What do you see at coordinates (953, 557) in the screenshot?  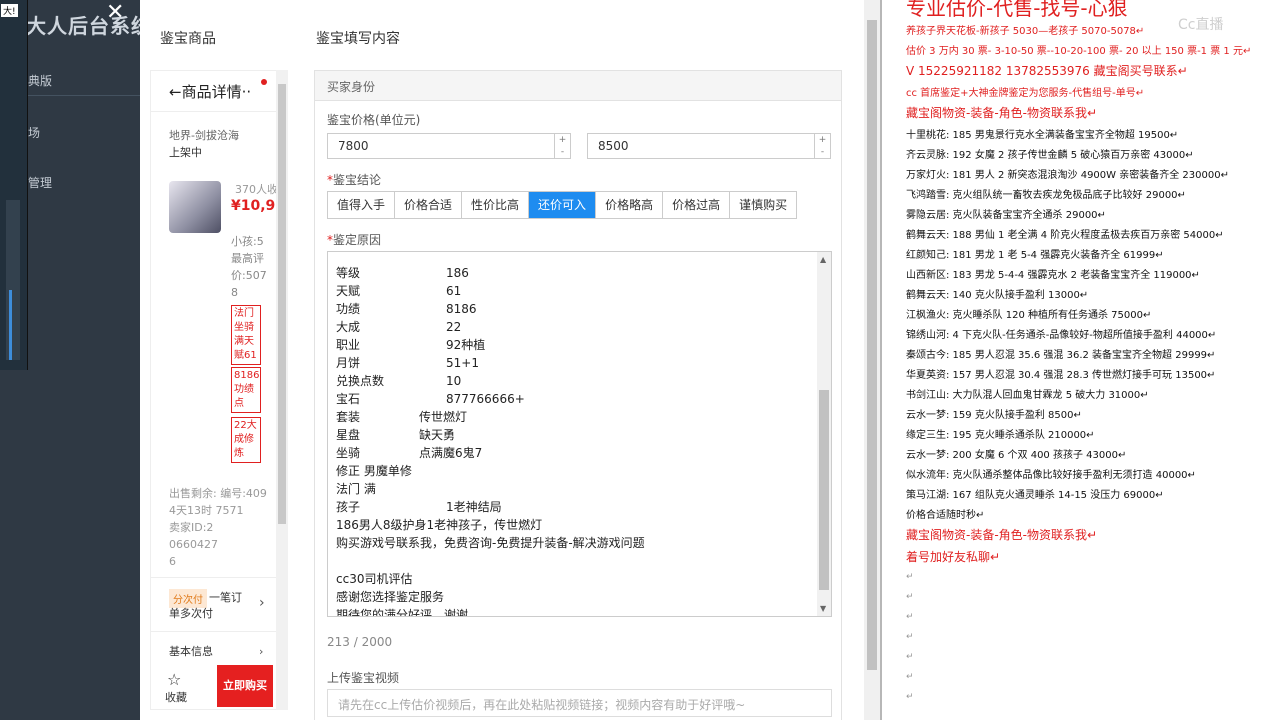 I see `notes-line: 着号加好友私聊↵` at bounding box center [953, 557].